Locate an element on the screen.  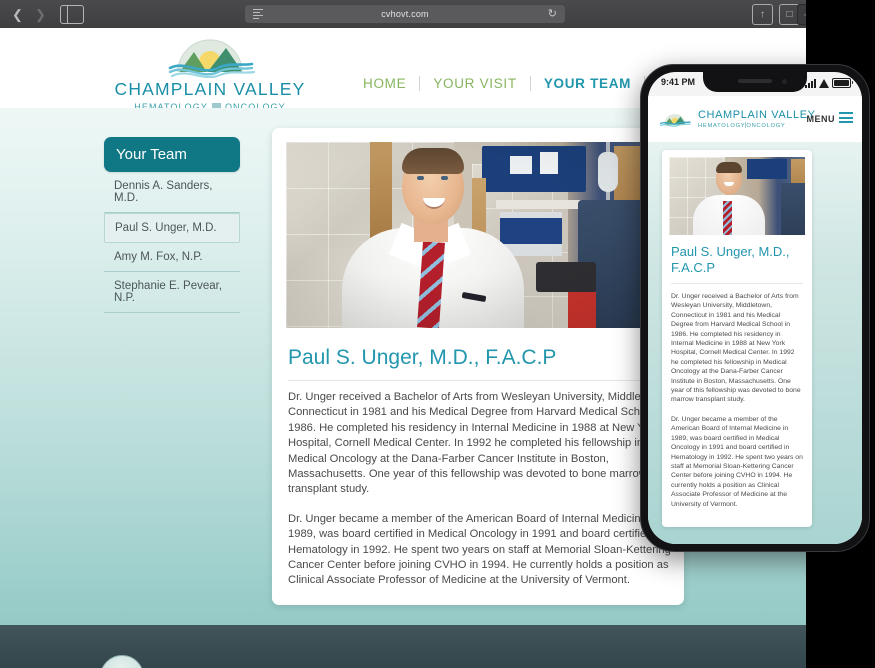
back-icon: ❮ is located at coordinates (17, 14).